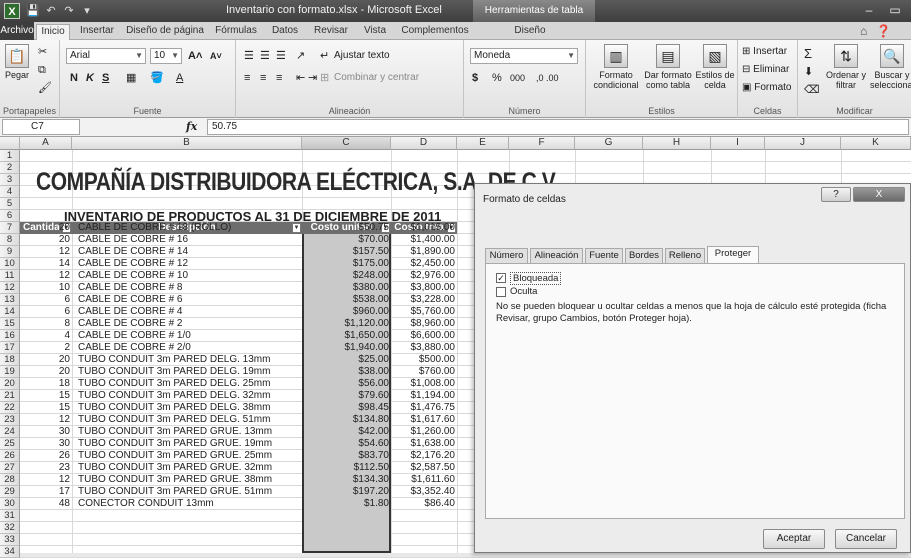 This screenshot has width=911, height=558. What do you see at coordinates (346, 348) in the screenshot?
I see `table-cell: $1,940.00` at bounding box center [346, 348].